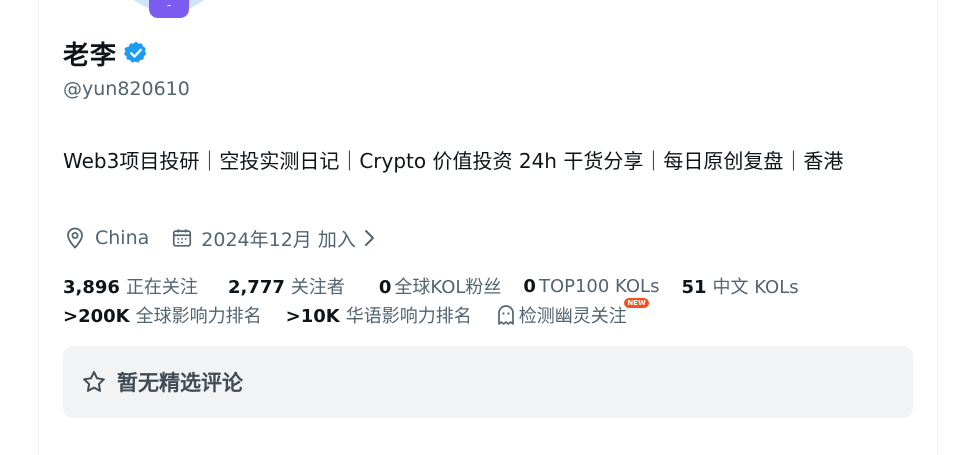 Image resolution: width=978 pixels, height=455 pixels. I want to click on profile-name-row: 老李, so click(106, 53).